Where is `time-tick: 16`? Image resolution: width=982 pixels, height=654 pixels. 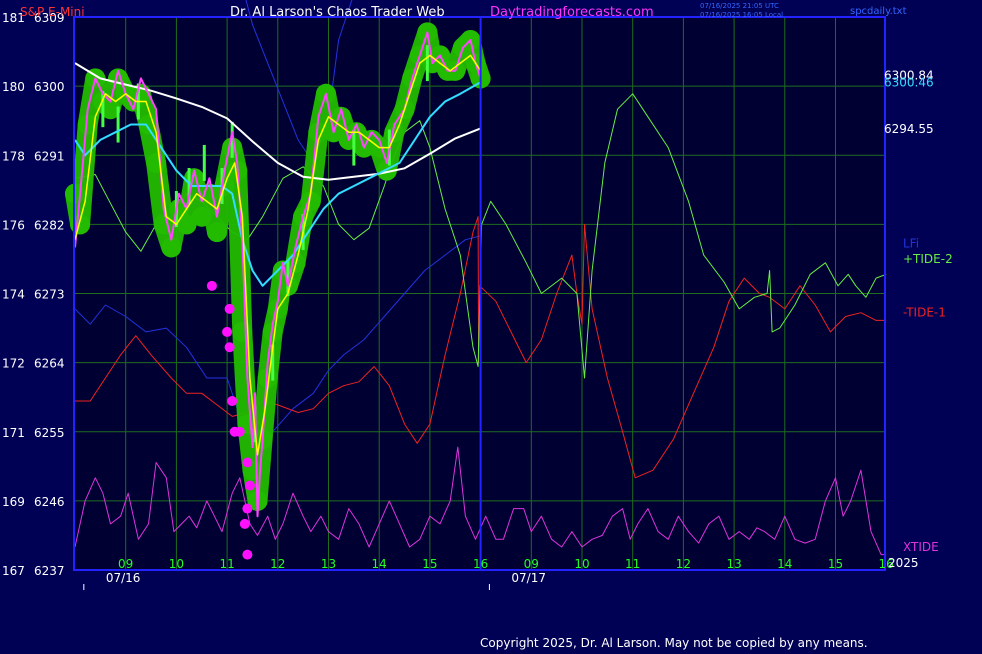
time-tick: 16 is located at coordinates (480, 564).